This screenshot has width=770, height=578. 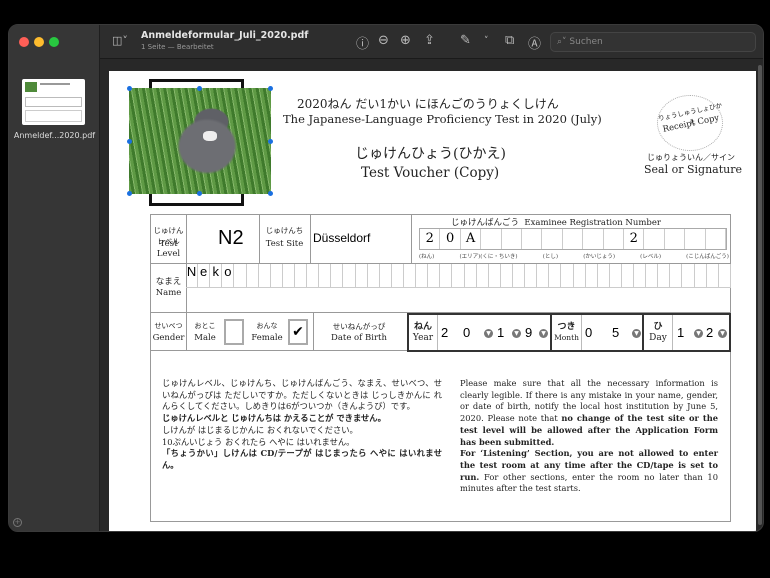 I want to click on test-site-value: Düsseldorf, so click(x=341, y=238).